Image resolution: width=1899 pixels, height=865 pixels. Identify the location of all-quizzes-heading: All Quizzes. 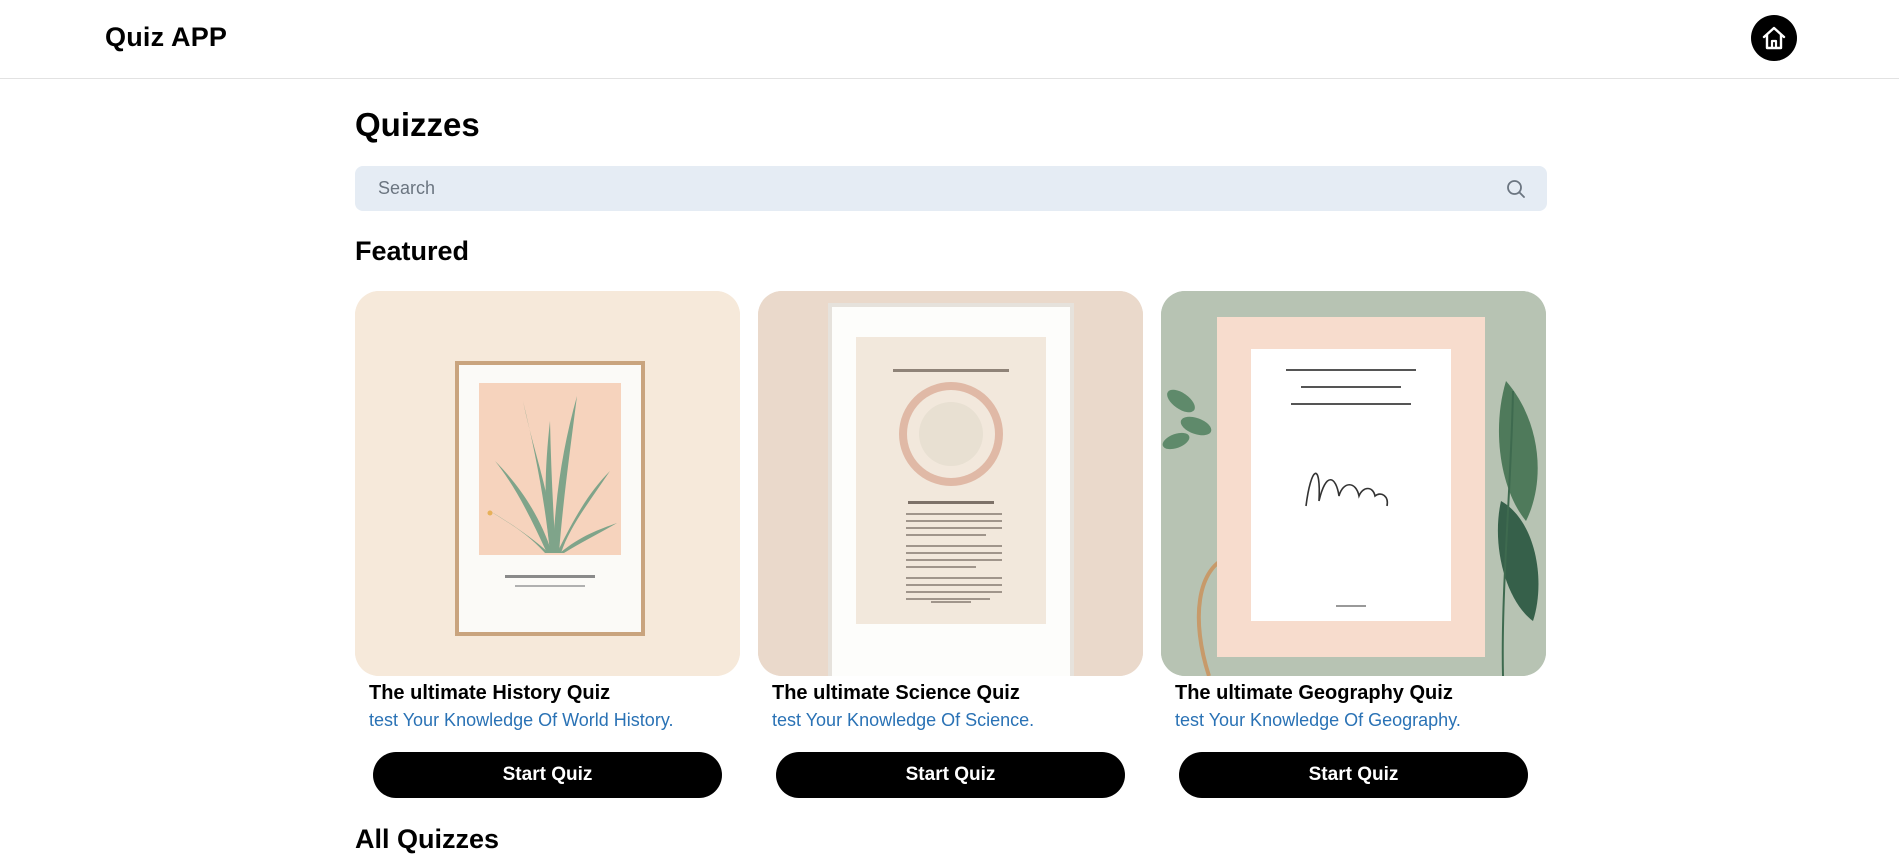
(427, 839).